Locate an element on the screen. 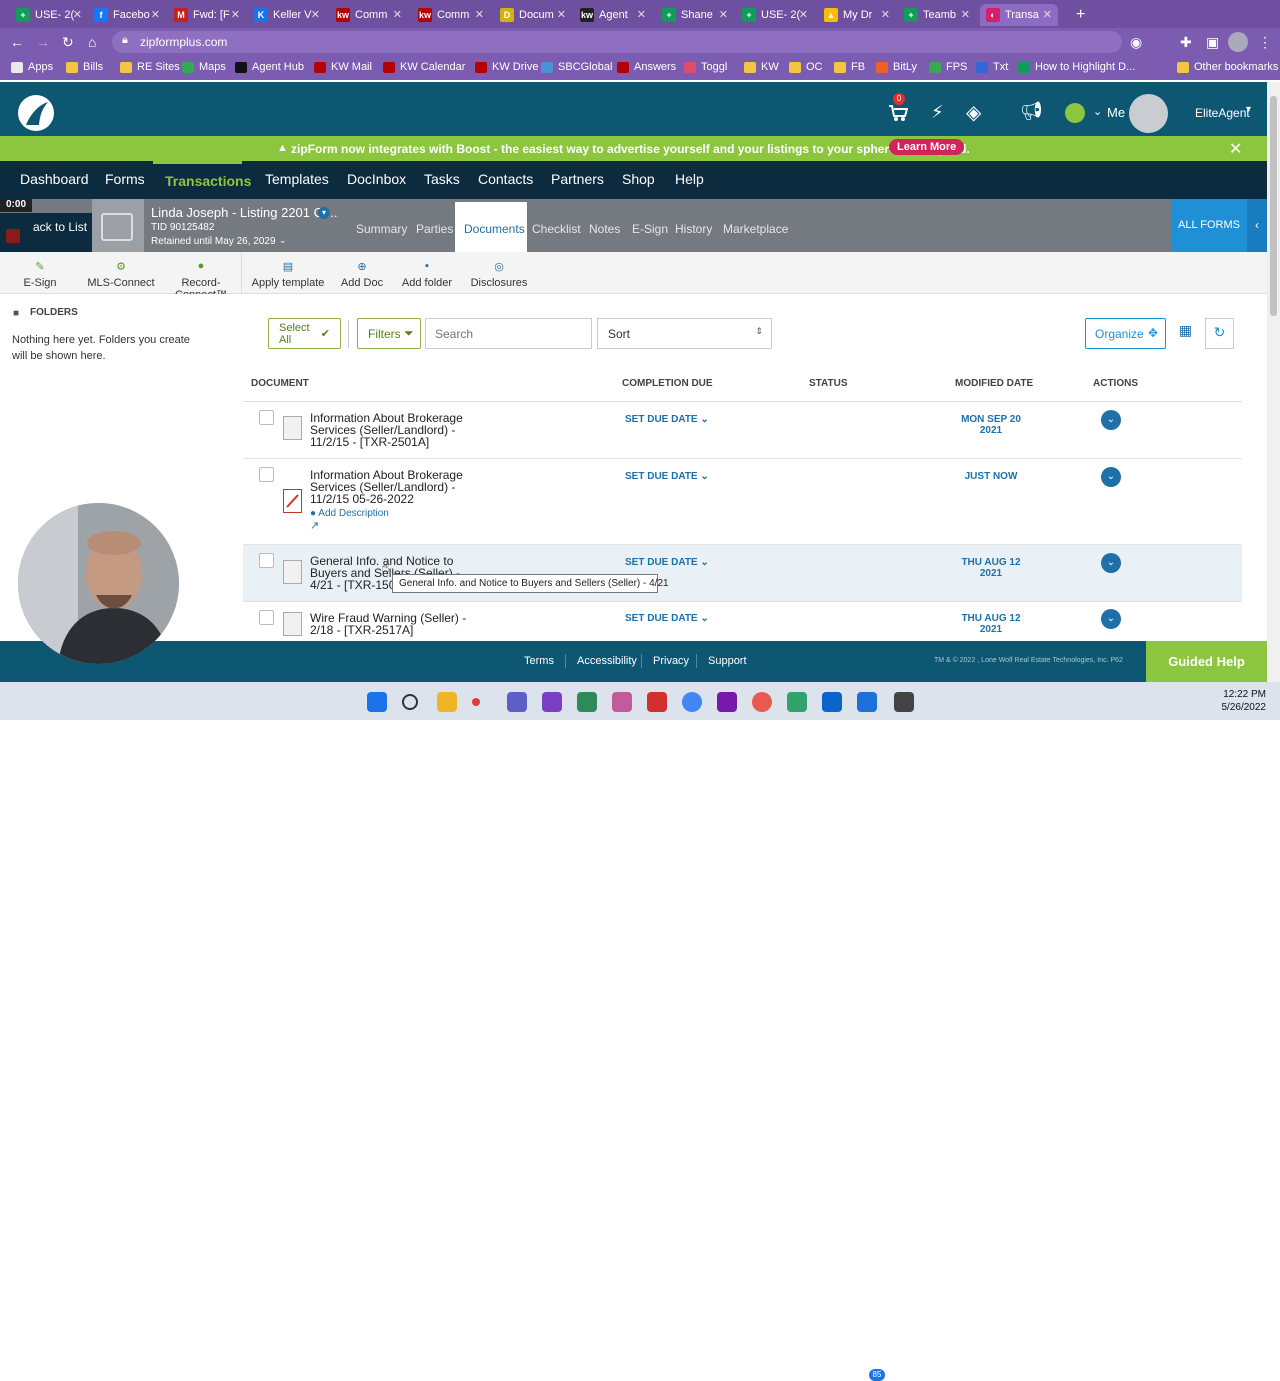 This screenshot has width=1280, height=1381. footer-link-privacy: Privacy is located at coordinates (671, 661).